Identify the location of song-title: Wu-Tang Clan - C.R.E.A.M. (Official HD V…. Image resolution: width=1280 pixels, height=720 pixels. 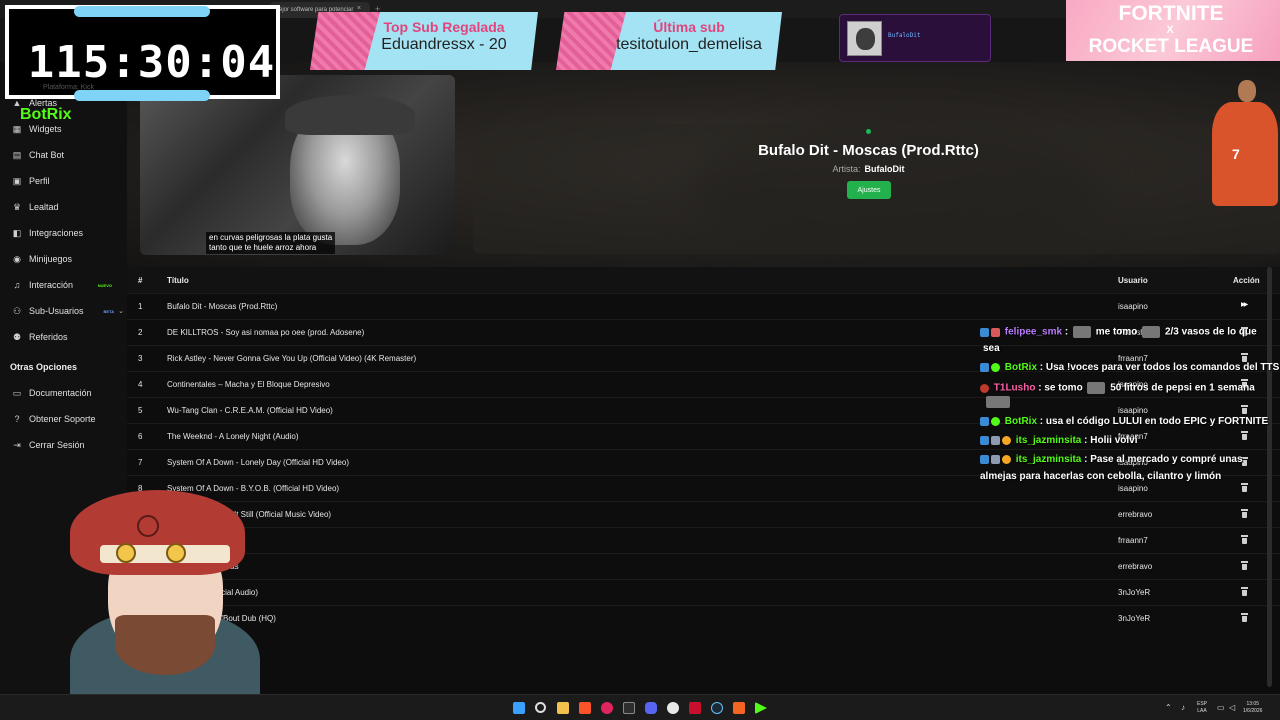
(250, 410).